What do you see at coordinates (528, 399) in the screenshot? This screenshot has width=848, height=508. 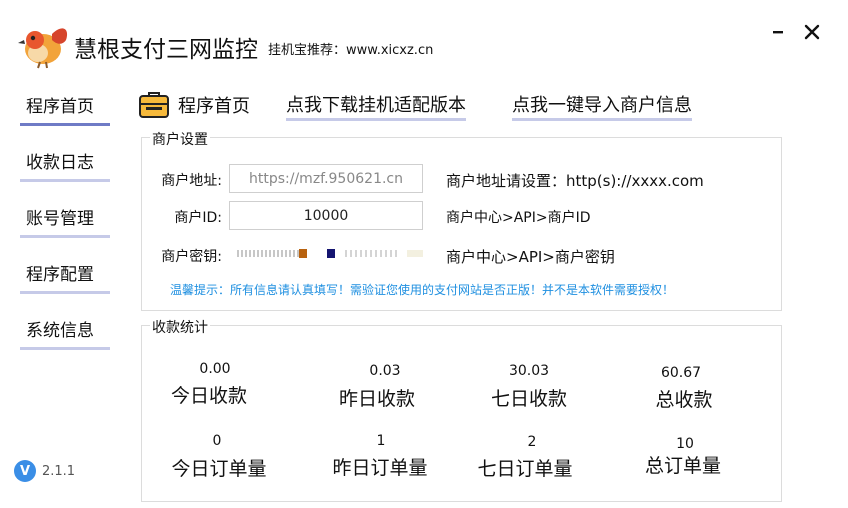 I see `stat-week-income-label: 七日收款` at bounding box center [528, 399].